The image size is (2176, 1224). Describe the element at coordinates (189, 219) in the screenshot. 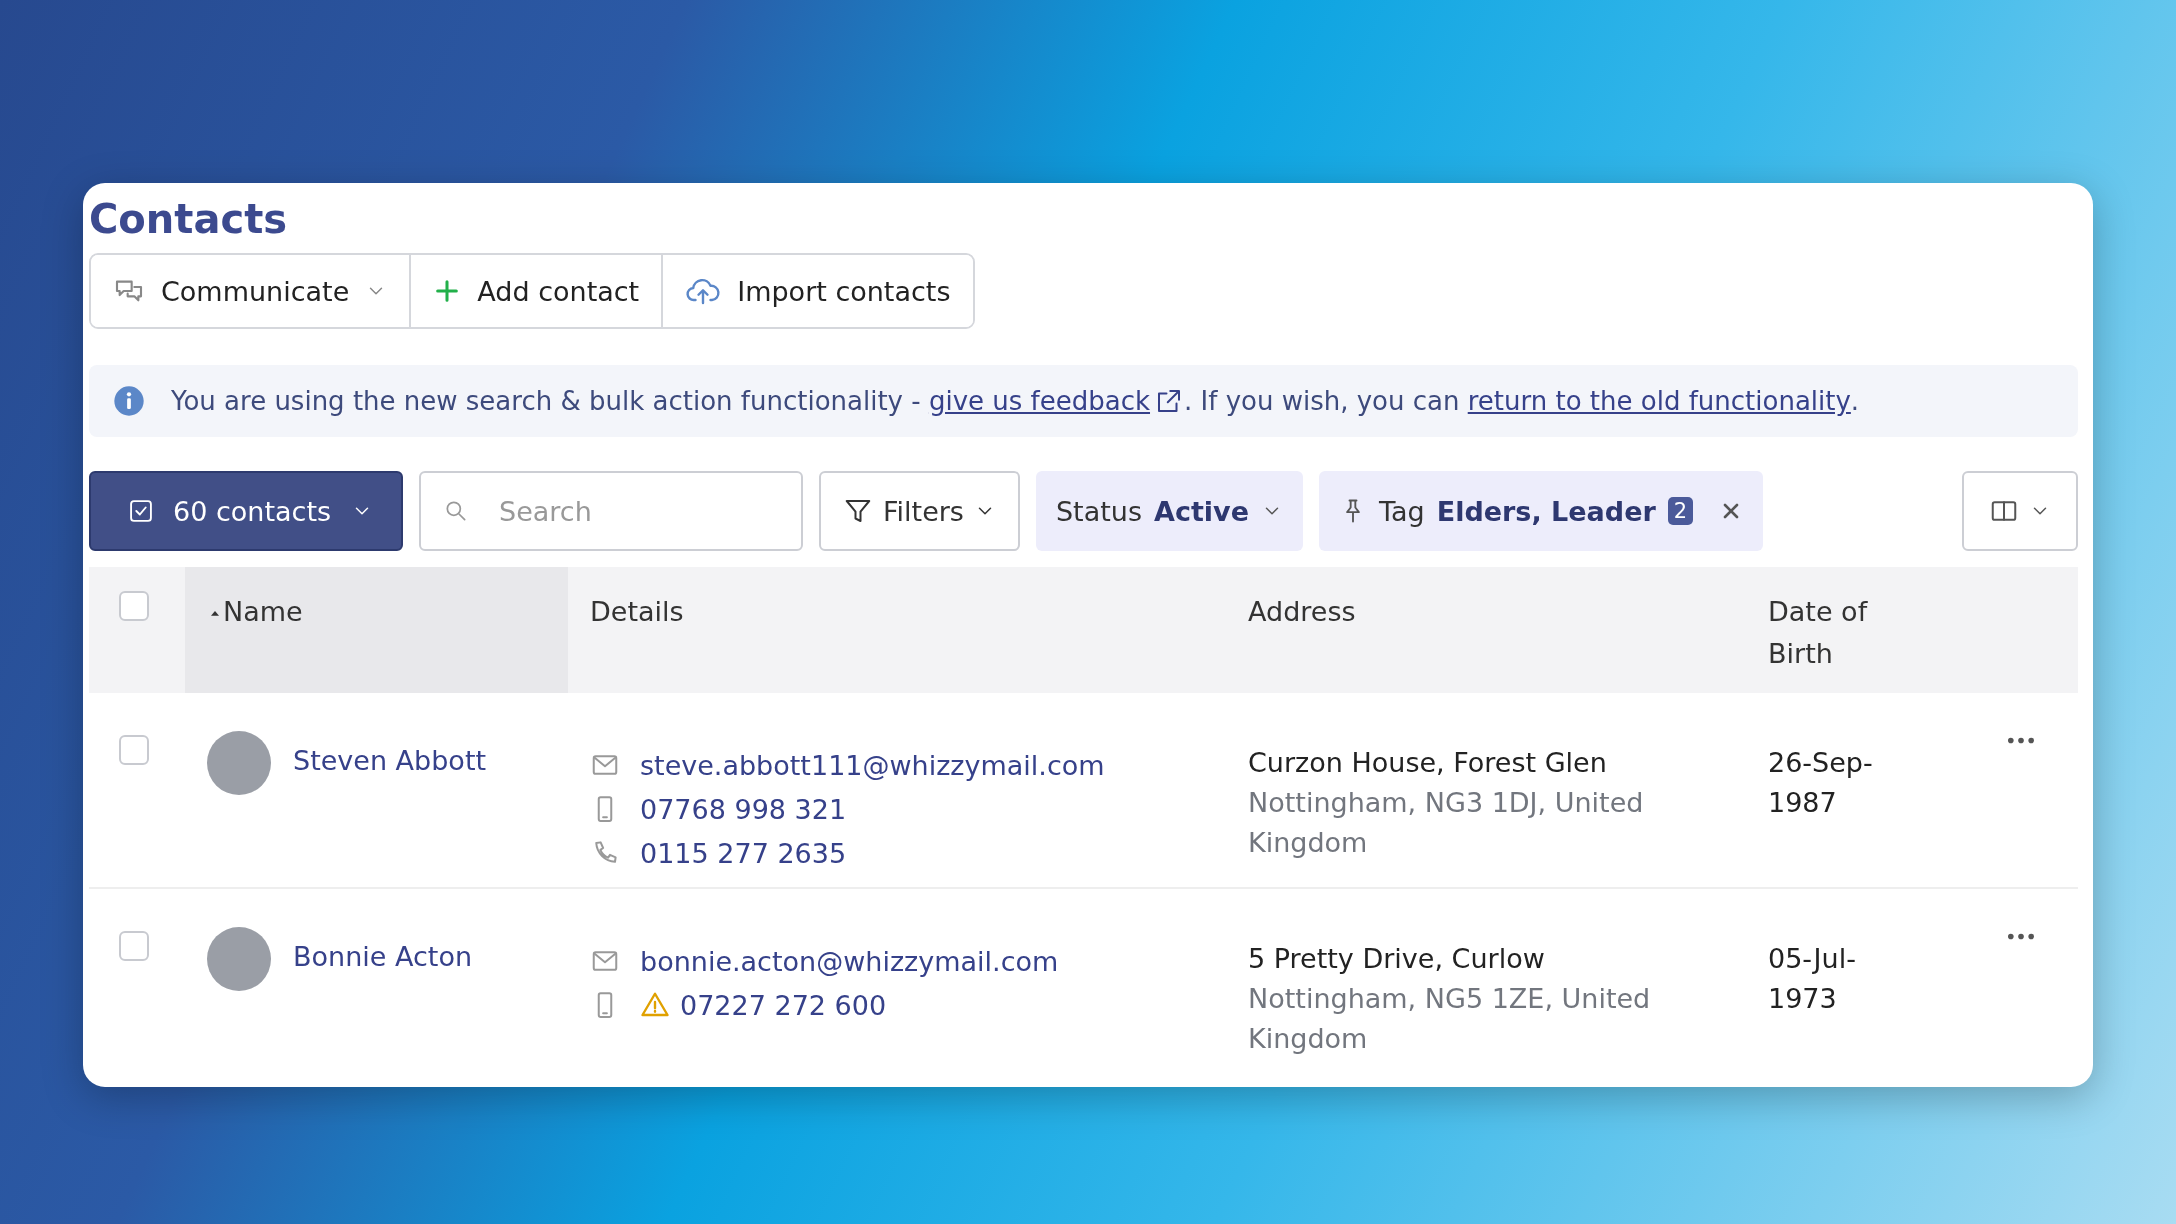

I see `page-title: Contacts` at that location.